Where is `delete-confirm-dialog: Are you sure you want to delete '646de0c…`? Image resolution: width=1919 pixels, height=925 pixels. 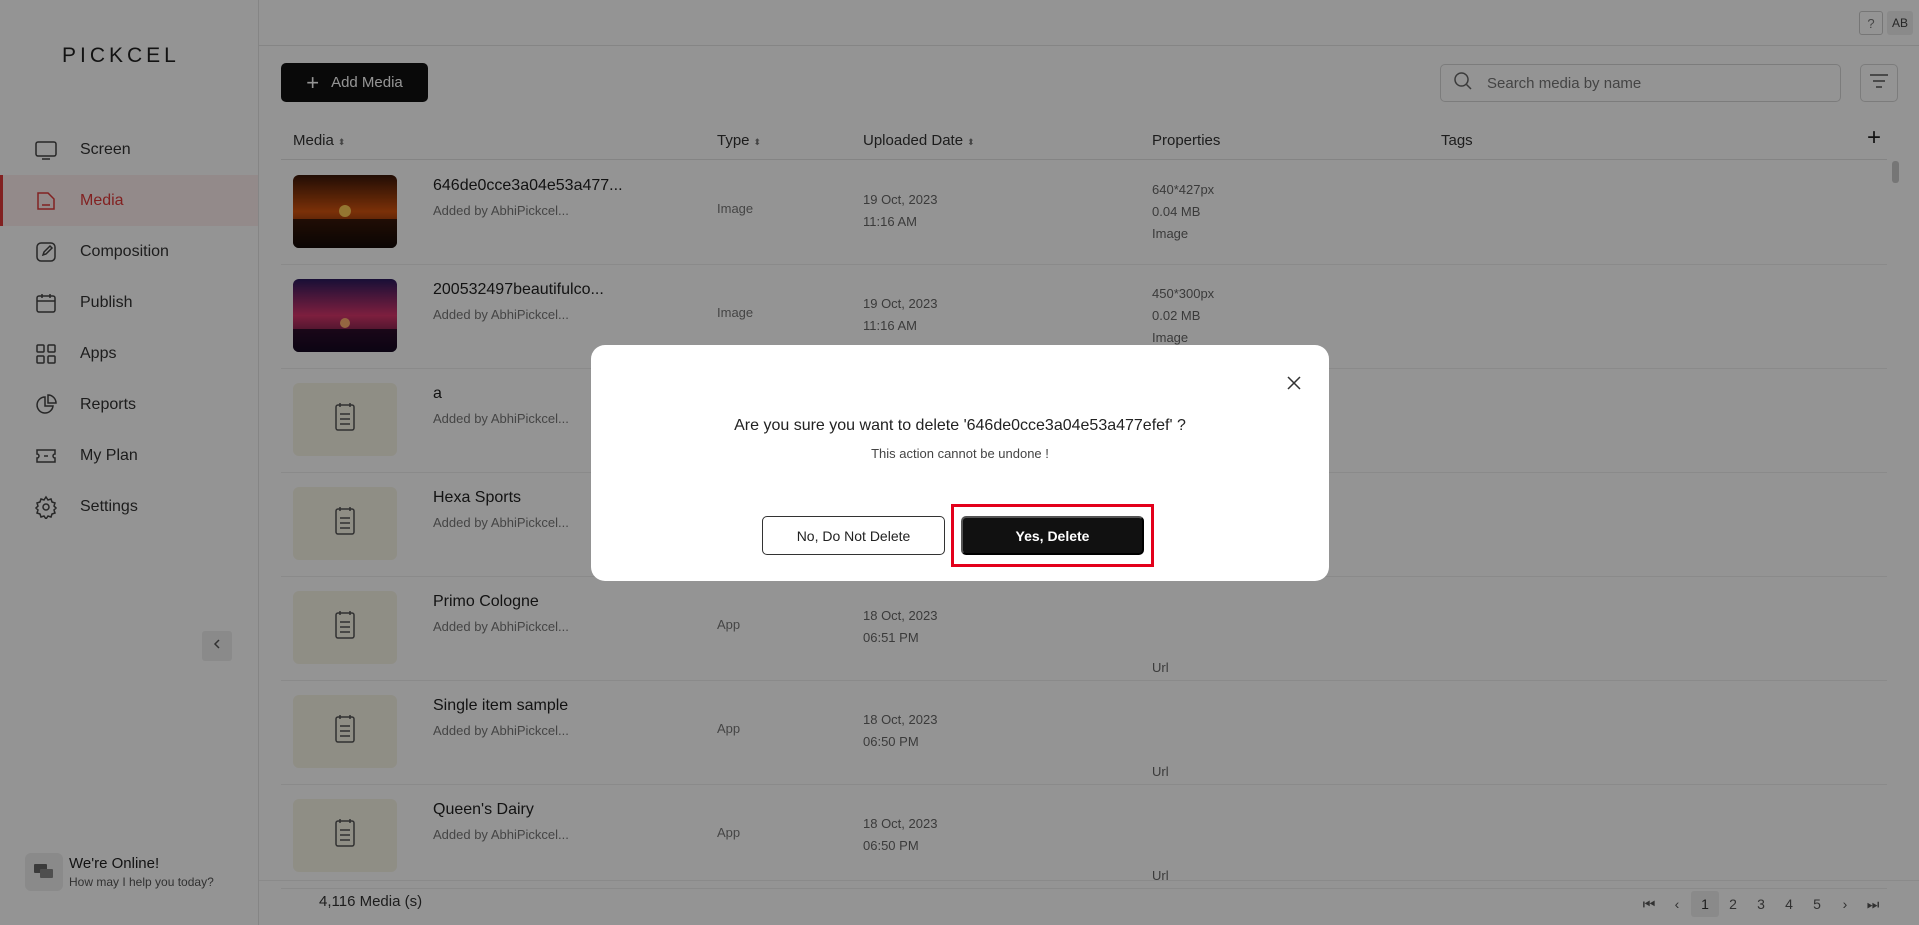 delete-confirm-dialog: Are you sure you want to delete '646de0c… is located at coordinates (960, 463).